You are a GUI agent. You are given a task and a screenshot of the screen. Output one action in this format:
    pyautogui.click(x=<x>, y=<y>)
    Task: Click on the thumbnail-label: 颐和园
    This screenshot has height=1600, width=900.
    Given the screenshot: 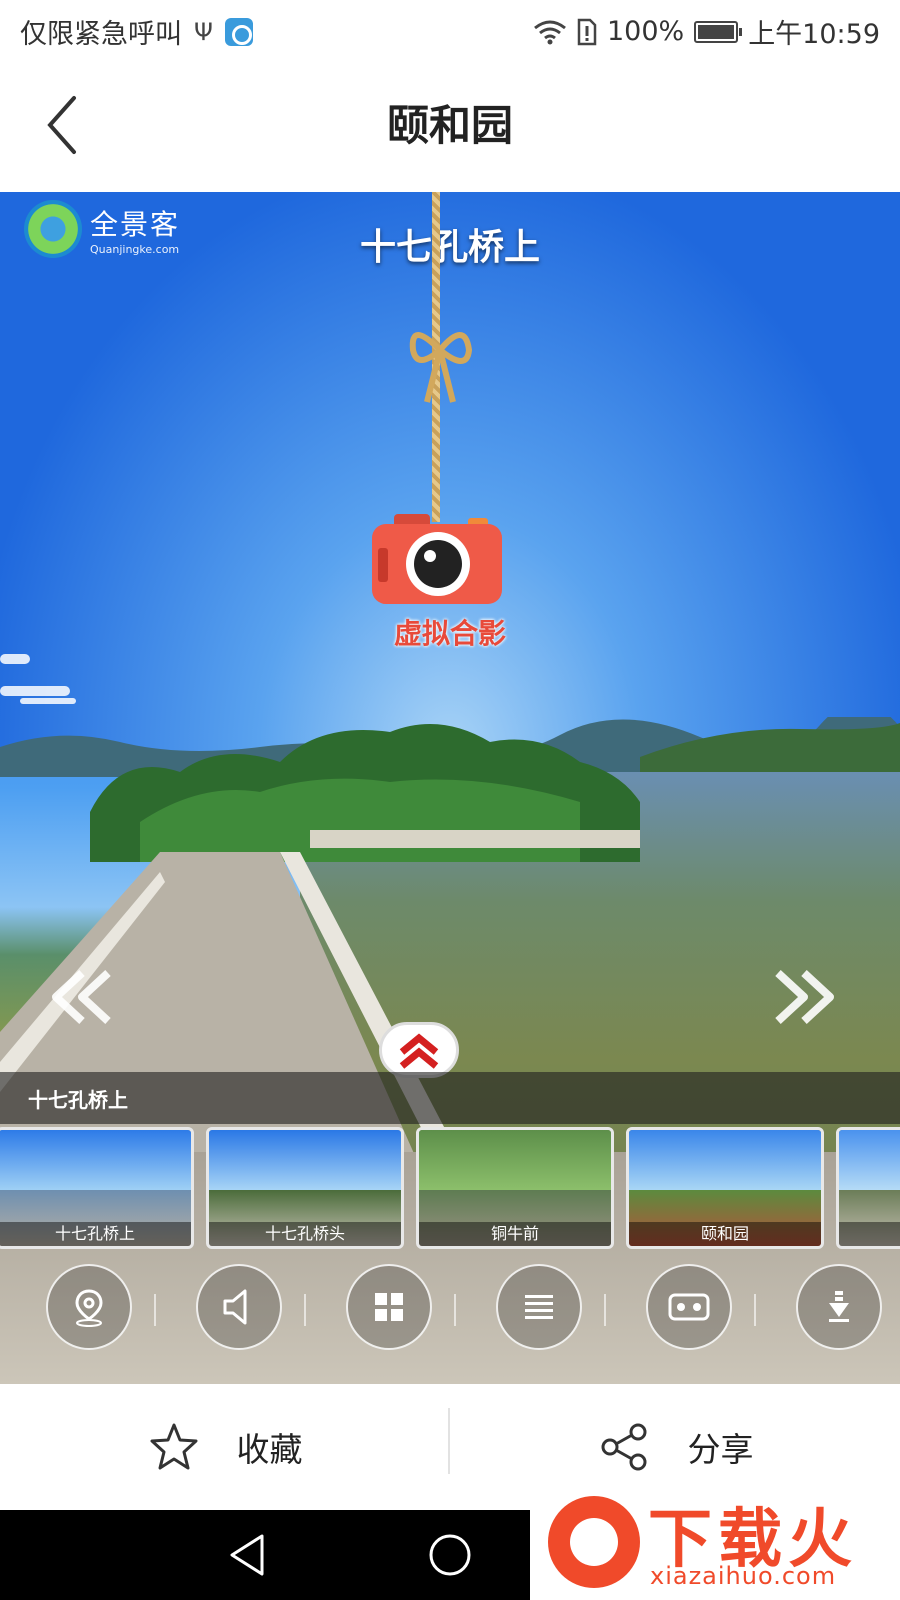 What is the action you would take?
    pyautogui.click(x=725, y=1234)
    